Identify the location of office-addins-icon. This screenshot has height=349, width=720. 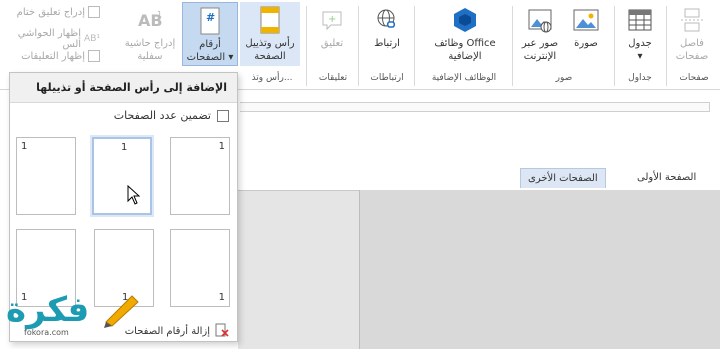
(465, 20).